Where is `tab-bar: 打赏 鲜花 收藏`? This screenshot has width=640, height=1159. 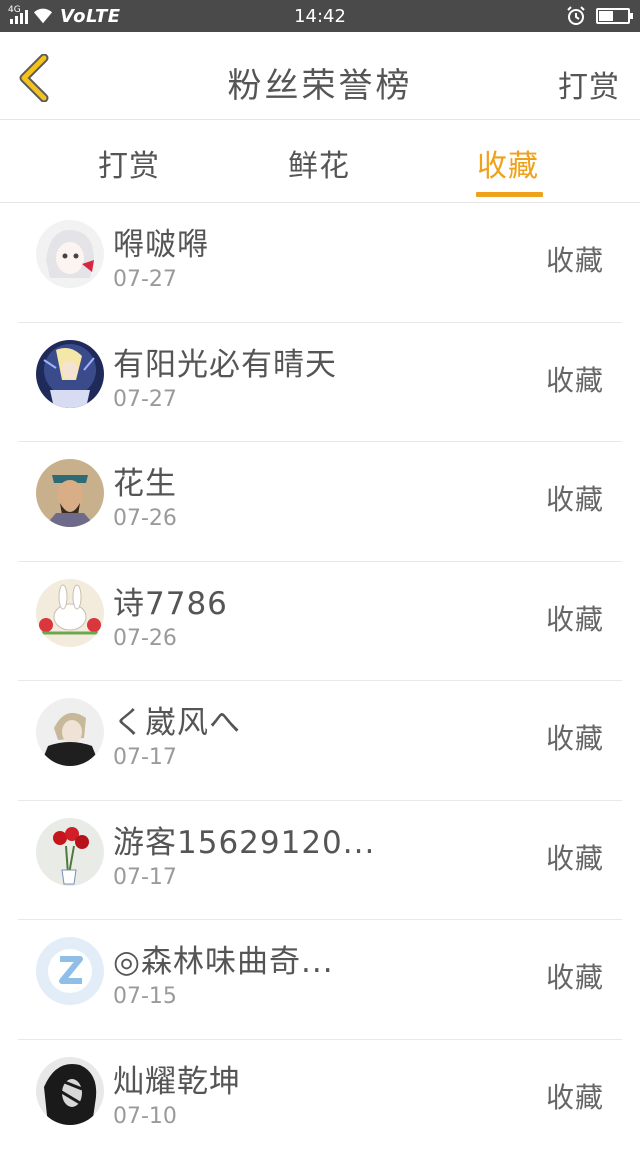
tab-bar: 打赏 鲜花 收藏 is located at coordinates (320, 162).